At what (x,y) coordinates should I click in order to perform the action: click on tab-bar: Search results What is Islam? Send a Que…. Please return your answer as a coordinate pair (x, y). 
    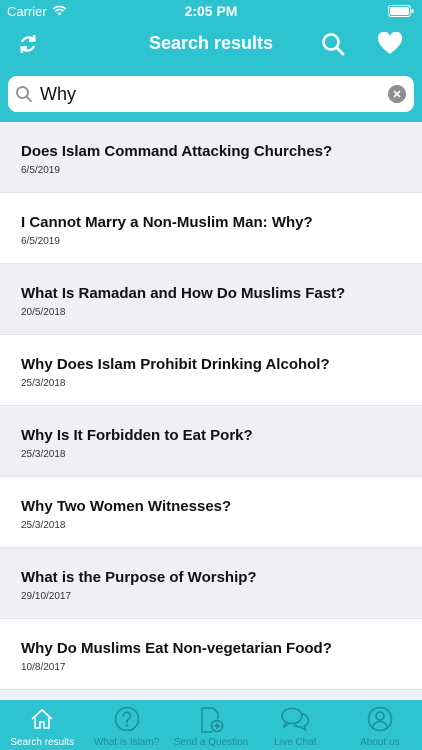
    Looking at the image, I should click on (211, 725).